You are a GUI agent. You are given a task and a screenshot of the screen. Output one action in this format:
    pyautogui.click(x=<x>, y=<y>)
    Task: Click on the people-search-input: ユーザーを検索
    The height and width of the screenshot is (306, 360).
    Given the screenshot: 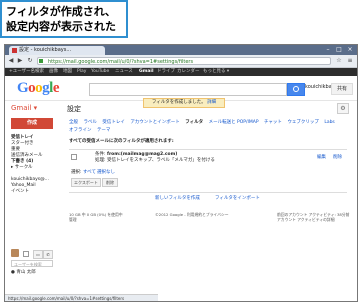 What is the action you would take?
    pyautogui.click(x=32, y=263)
    